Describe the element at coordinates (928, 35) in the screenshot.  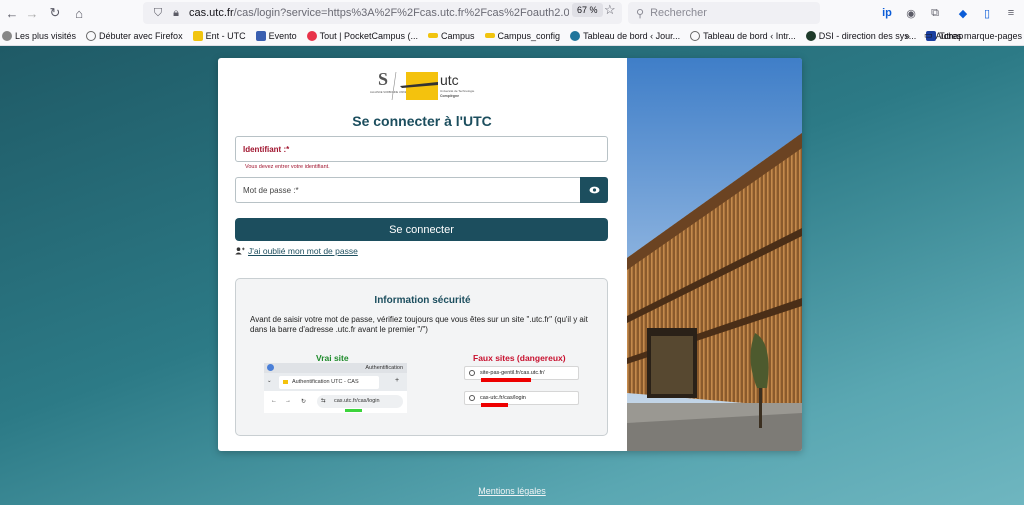
I see `folder-icon: ▭` at that location.